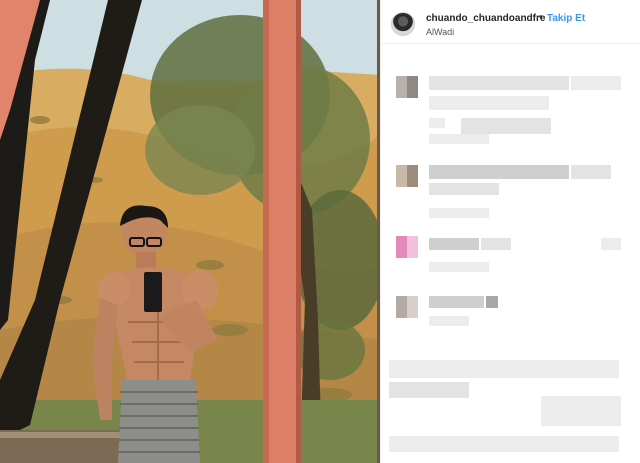 This screenshot has height=463, width=640. I want to click on username-link: chuando_chuandoandfre, so click(485, 18).